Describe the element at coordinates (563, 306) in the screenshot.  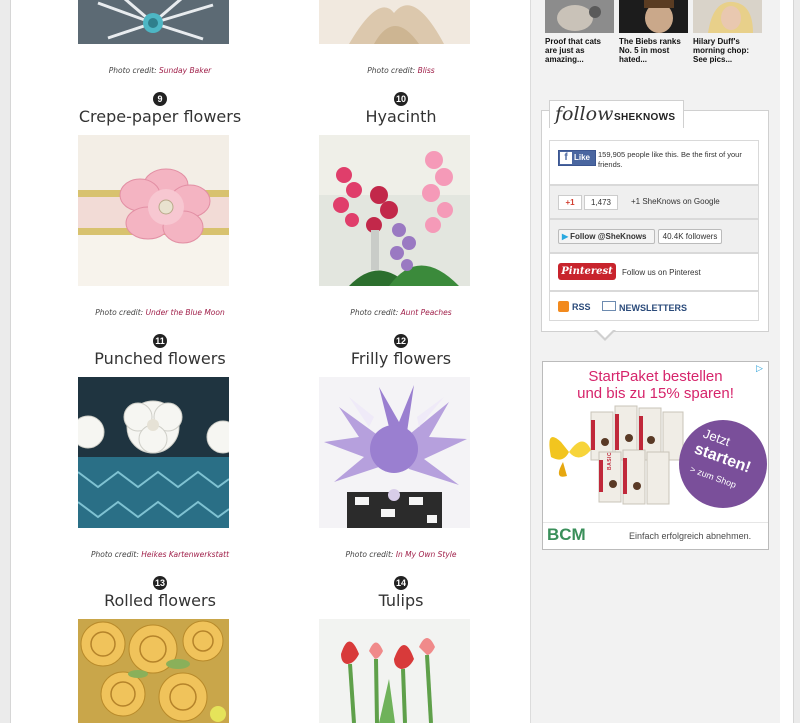
I see `rss-icon` at that location.